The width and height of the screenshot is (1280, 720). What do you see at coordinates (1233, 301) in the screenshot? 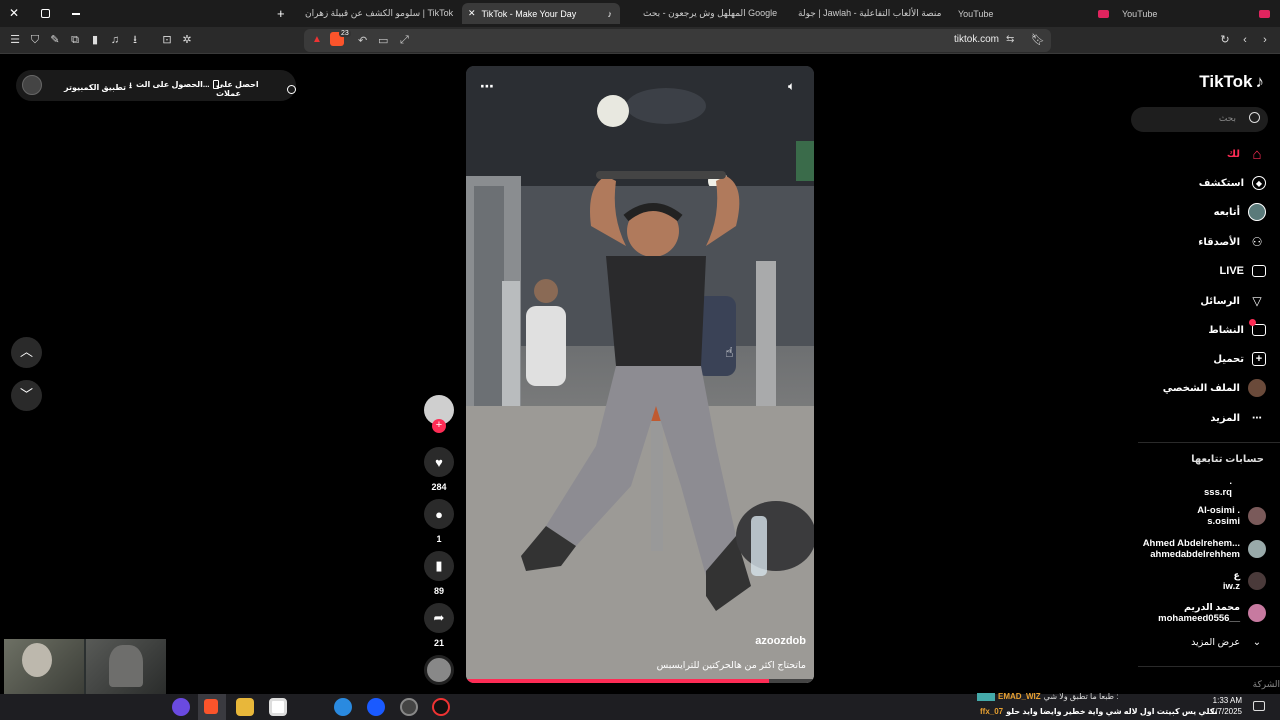
I see `nav-messages: الرسائل ▽` at bounding box center [1233, 301].